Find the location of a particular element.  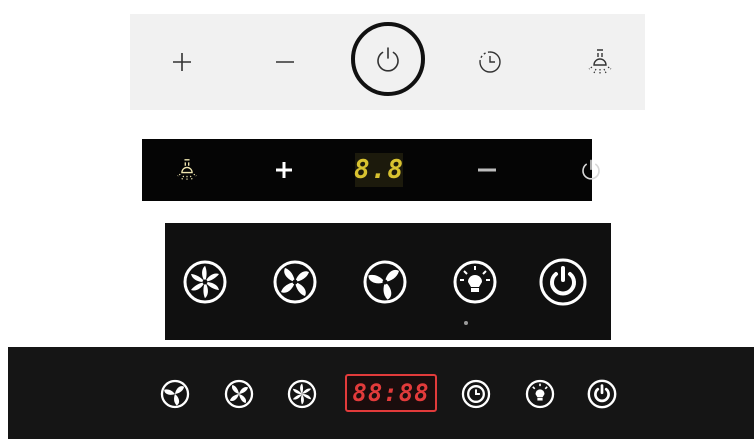

indicator-dot is located at coordinates (466, 323).